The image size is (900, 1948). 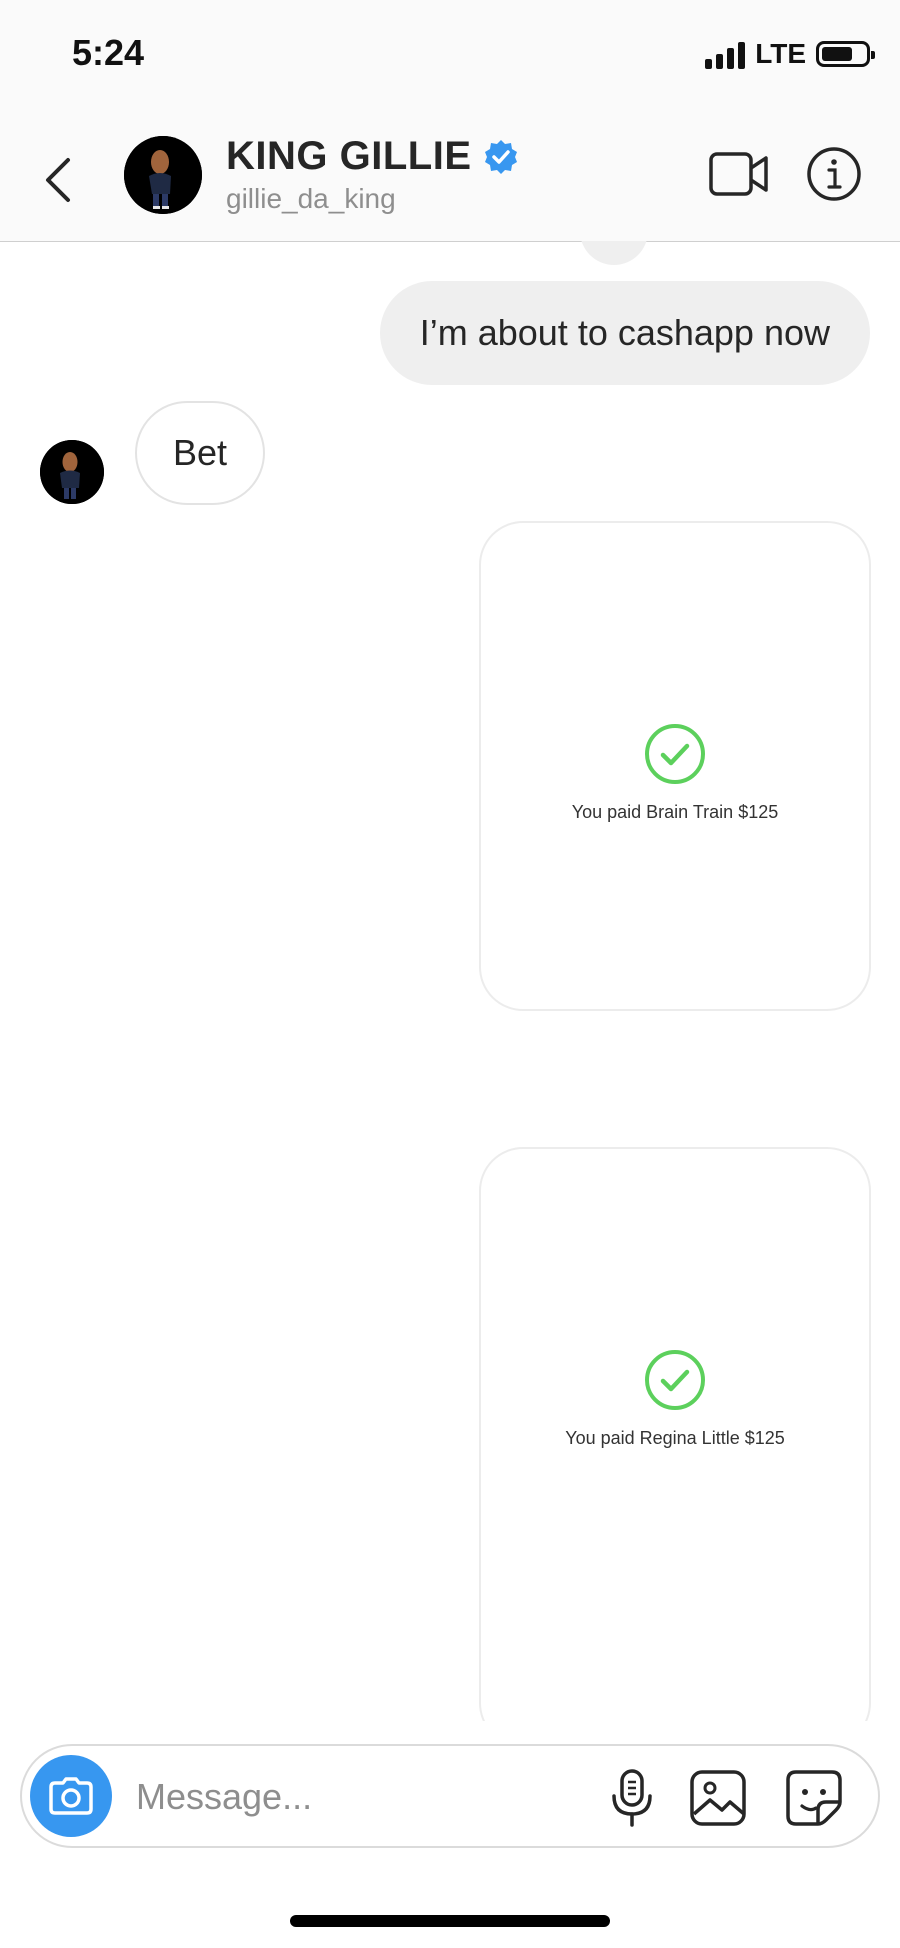 I want to click on video-call-icon, so click(x=739, y=174).